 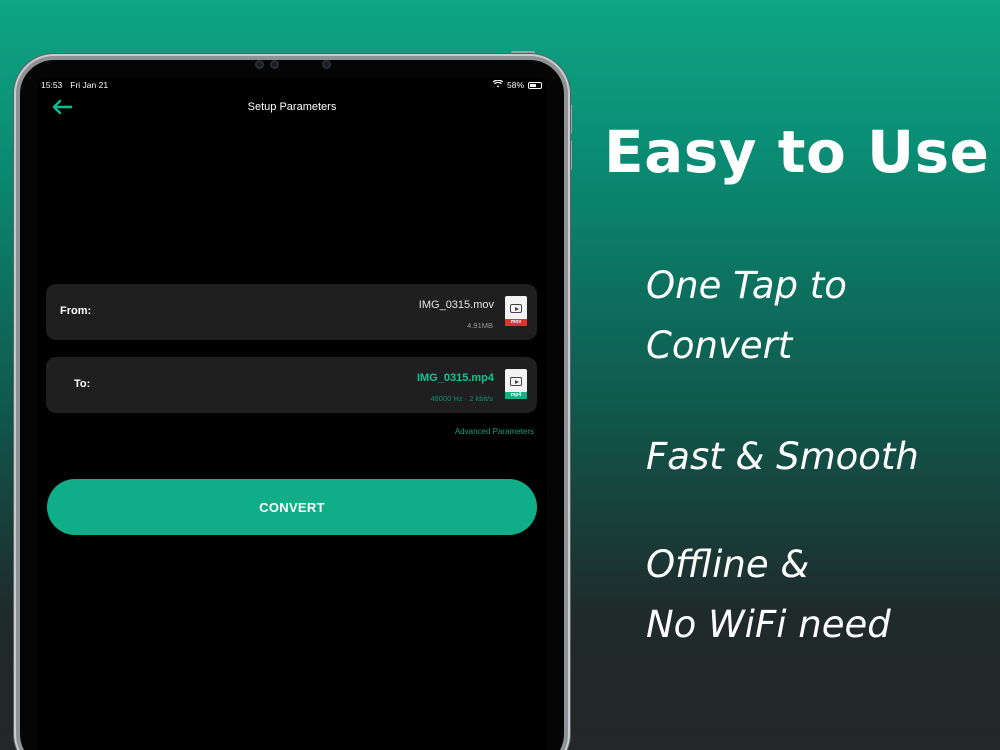 What do you see at coordinates (516, 322) in the screenshot?
I see `mov-tag: mov` at bounding box center [516, 322].